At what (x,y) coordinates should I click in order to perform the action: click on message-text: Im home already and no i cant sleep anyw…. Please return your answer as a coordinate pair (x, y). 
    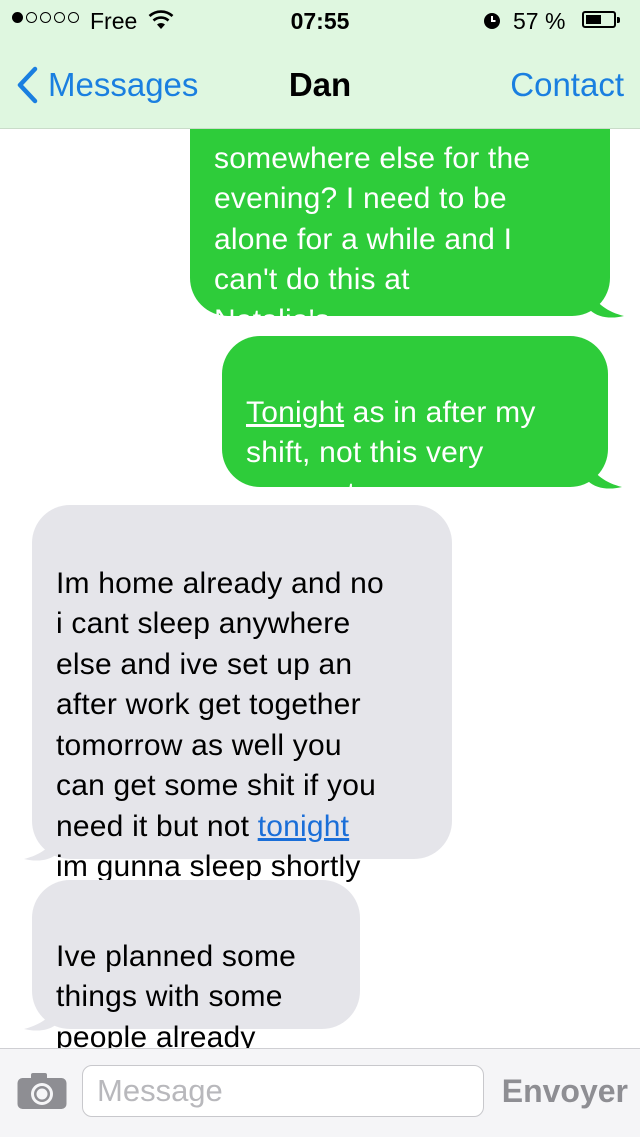
    Looking at the image, I should click on (220, 704).